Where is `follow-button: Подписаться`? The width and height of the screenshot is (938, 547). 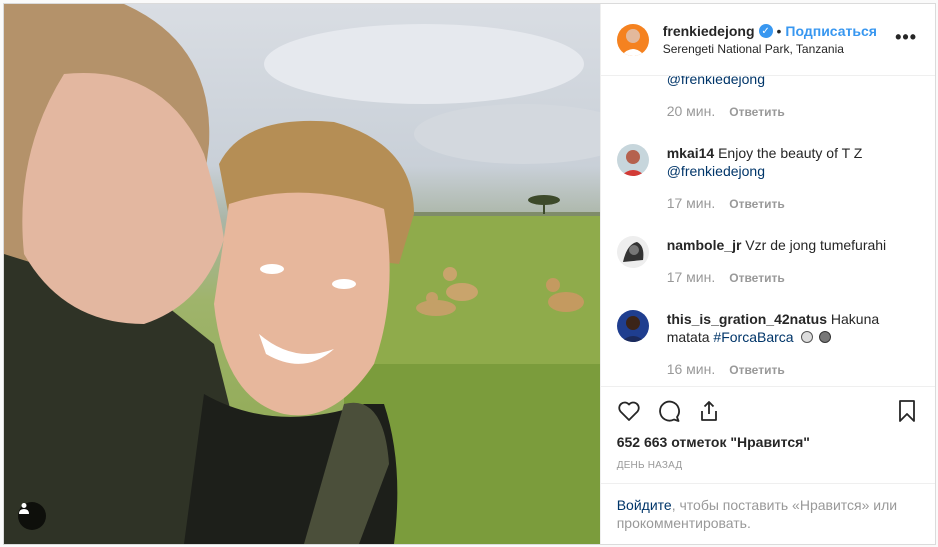 follow-button: Подписаться is located at coordinates (831, 31).